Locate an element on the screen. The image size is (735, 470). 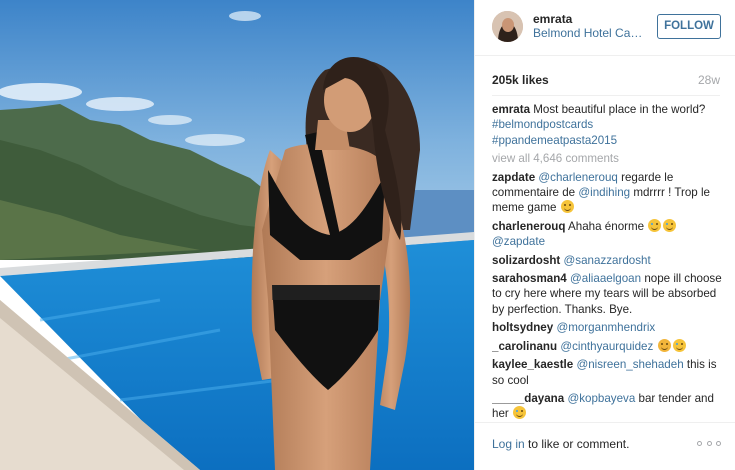
mention-link: @charlenerouq is located at coordinates (577, 177).